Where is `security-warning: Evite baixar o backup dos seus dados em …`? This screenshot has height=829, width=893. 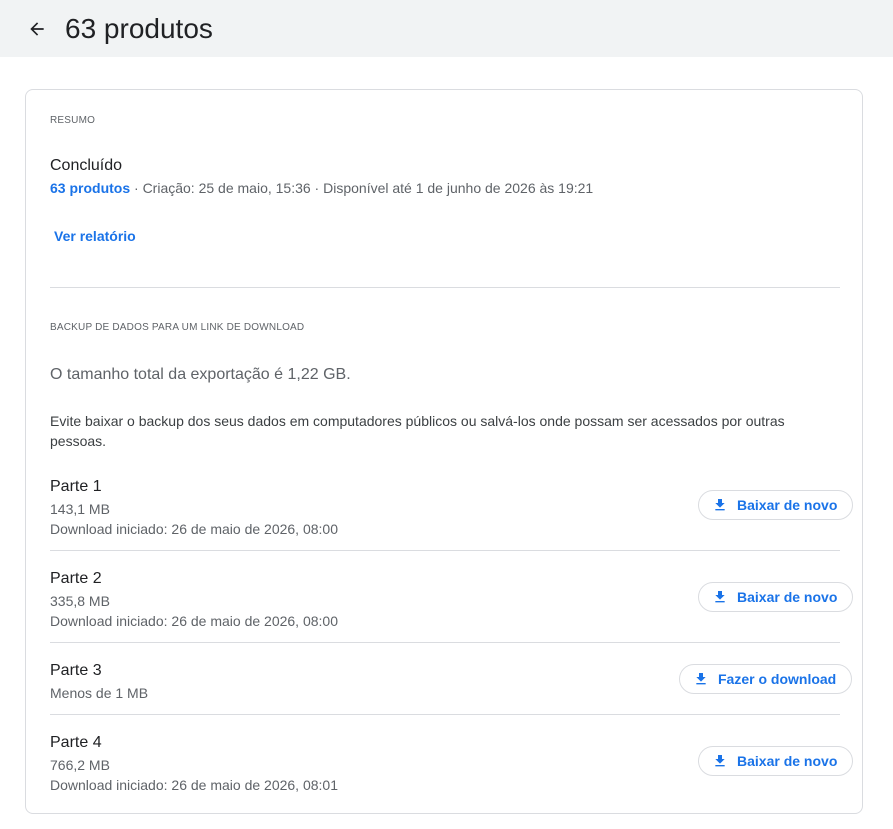
security-warning: Evite baixar o backup dos seus dados em … is located at coordinates (417, 431).